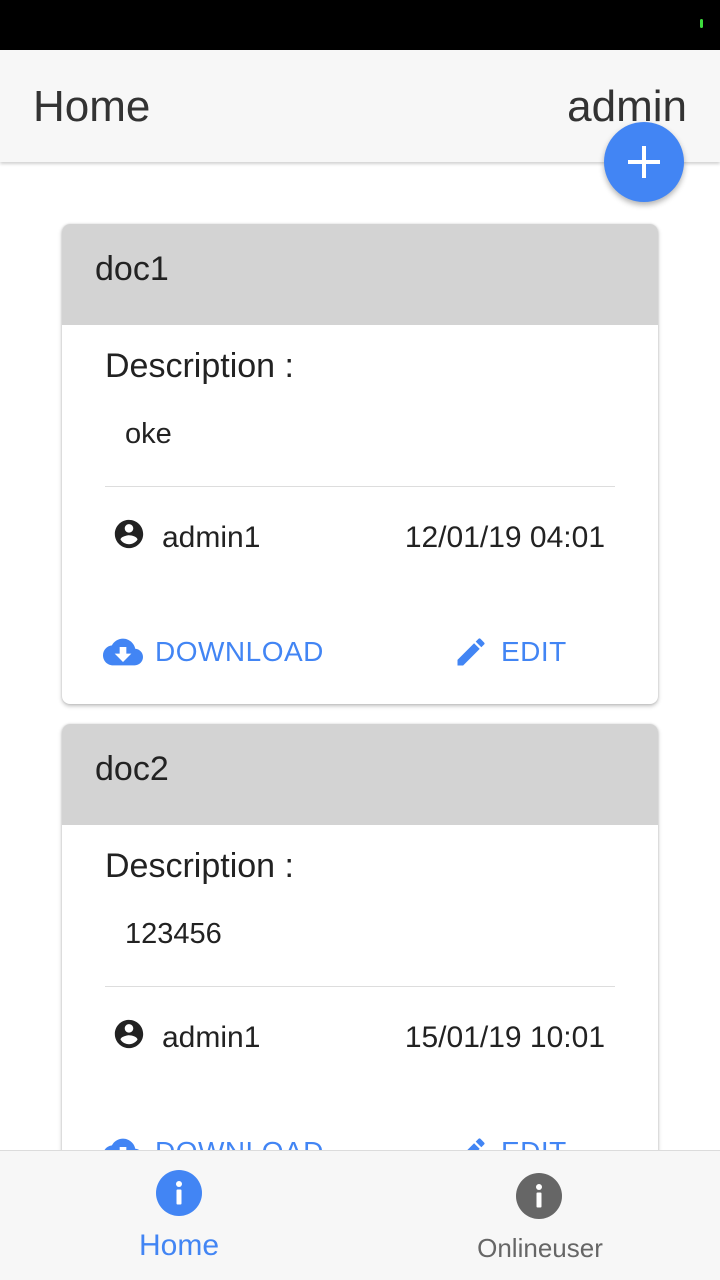 This screenshot has height=1280, width=720. What do you see at coordinates (179, 1245) in the screenshot?
I see `nav-tab-home-label: Home` at bounding box center [179, 1245].